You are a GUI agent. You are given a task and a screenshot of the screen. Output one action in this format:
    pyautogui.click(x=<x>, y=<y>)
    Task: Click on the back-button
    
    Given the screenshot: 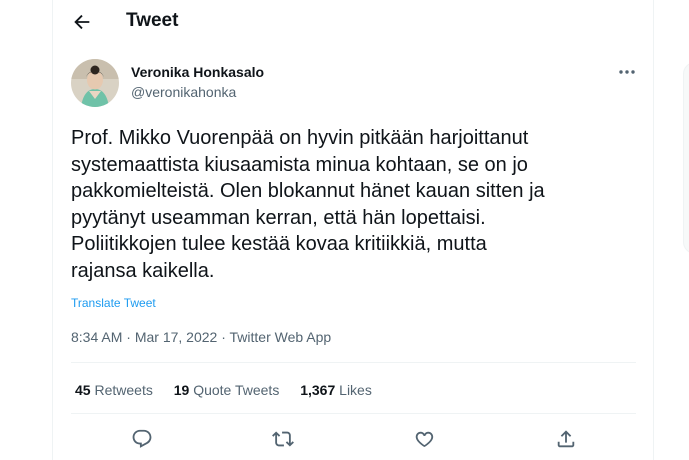 What is the action you would take?
    pyautogui.click(x=82, y=22)
    